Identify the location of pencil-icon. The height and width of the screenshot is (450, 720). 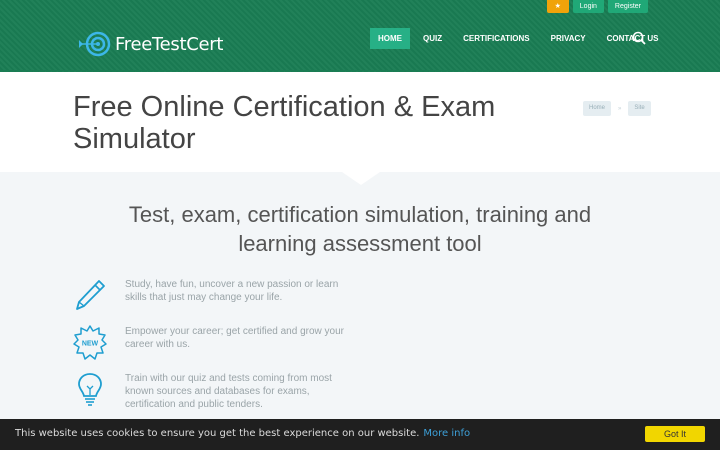
(90, 295).